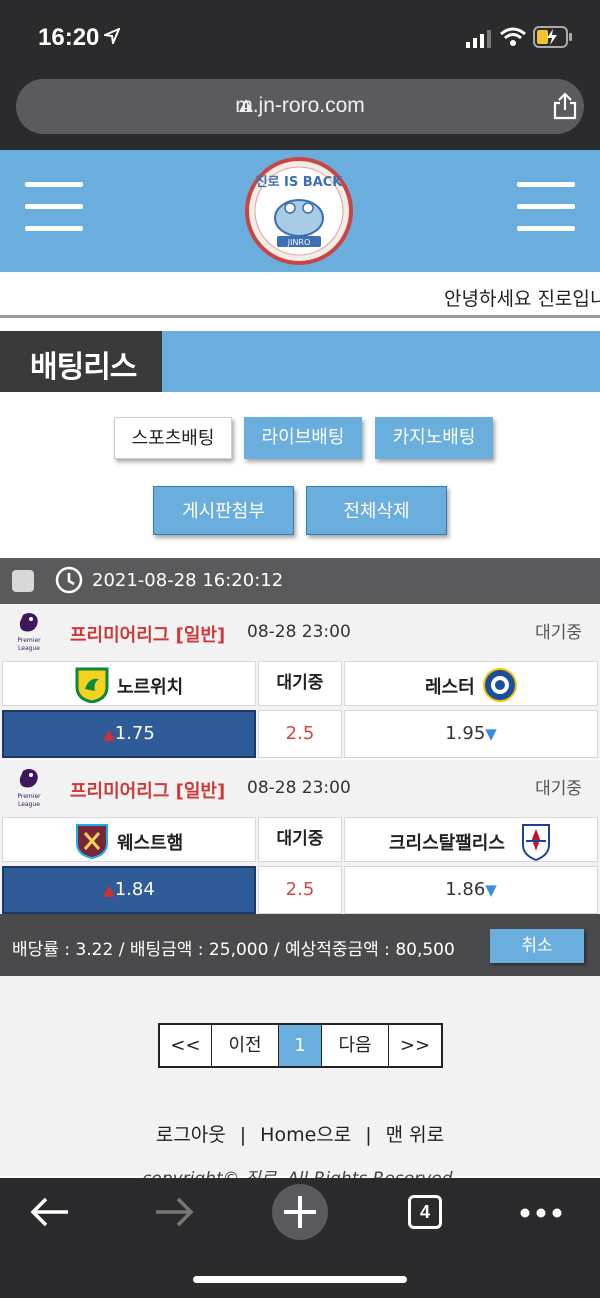 This screenshot has height=1298, width=600. Describe the element at coordinates (245, 1045) in the screenshot. I see `pagination-prev: 이전` at that location.